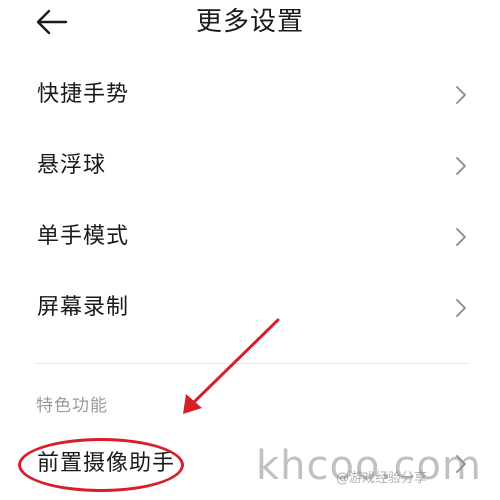  What do you see at coordinates (72, 406) in the screenshot?
I see `section-title: 特色功能` at bounding box center [72, 406].